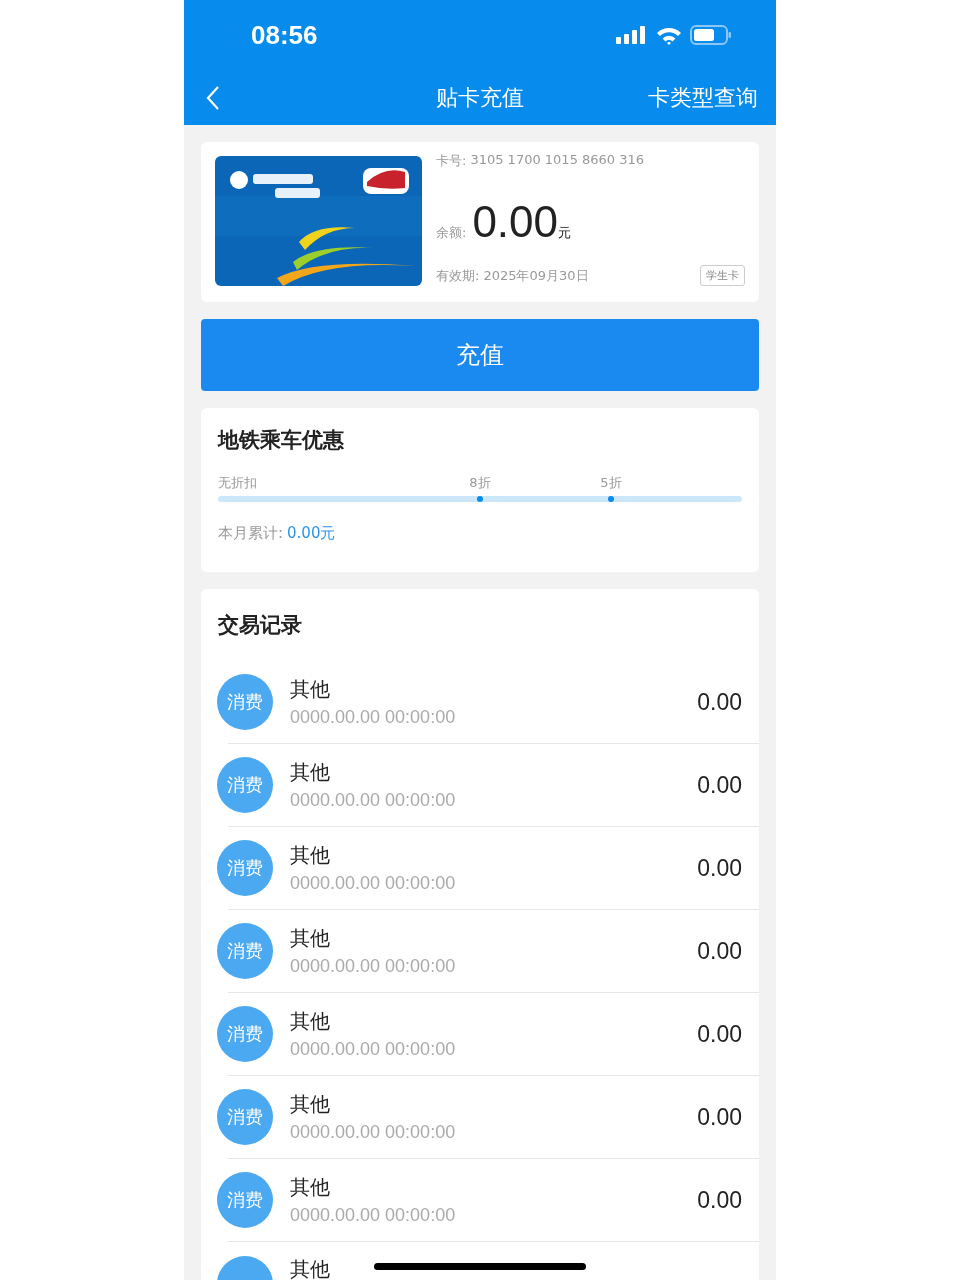 This screenshot has height=1280, width=960. I want to click on monthly-total-label: 本月累计:, so click(251, 533).